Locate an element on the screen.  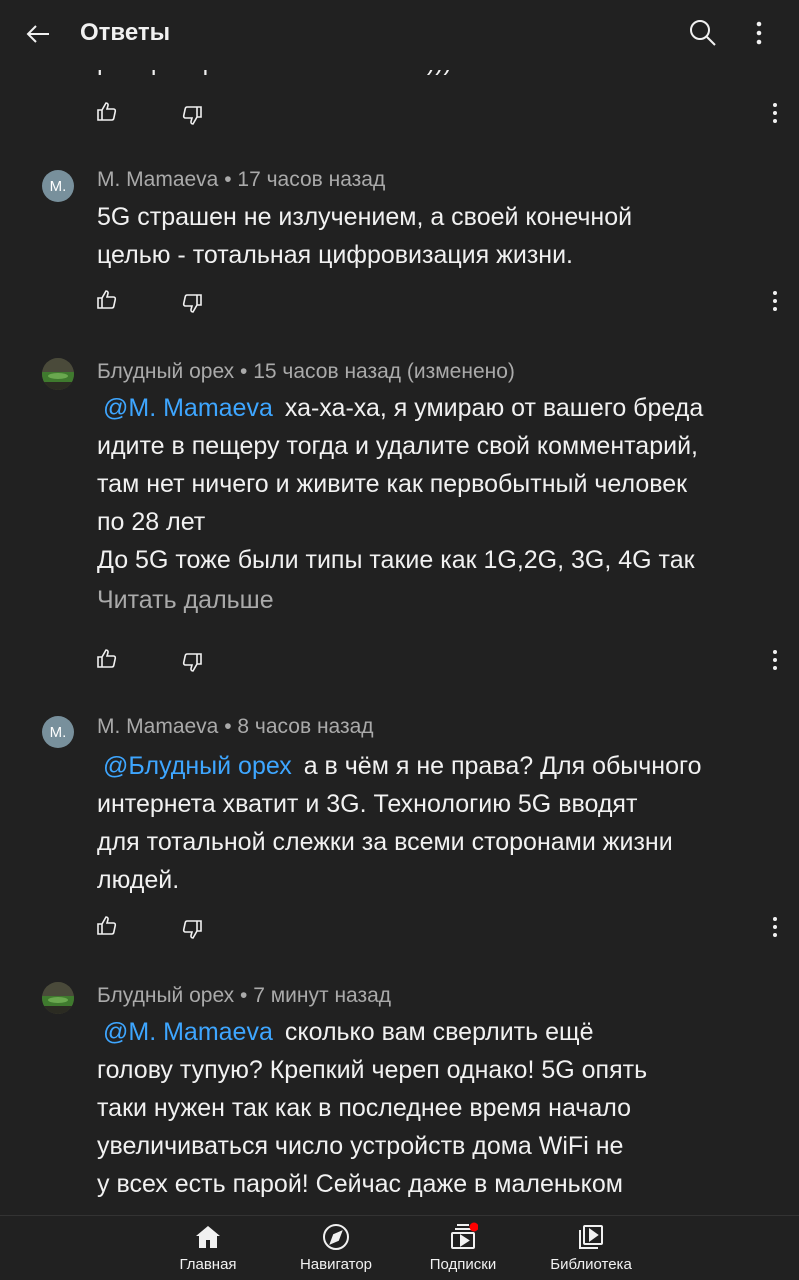
comment-meta: M. Mamaeva • 17 часов назад is located at coordinates (241, 180).